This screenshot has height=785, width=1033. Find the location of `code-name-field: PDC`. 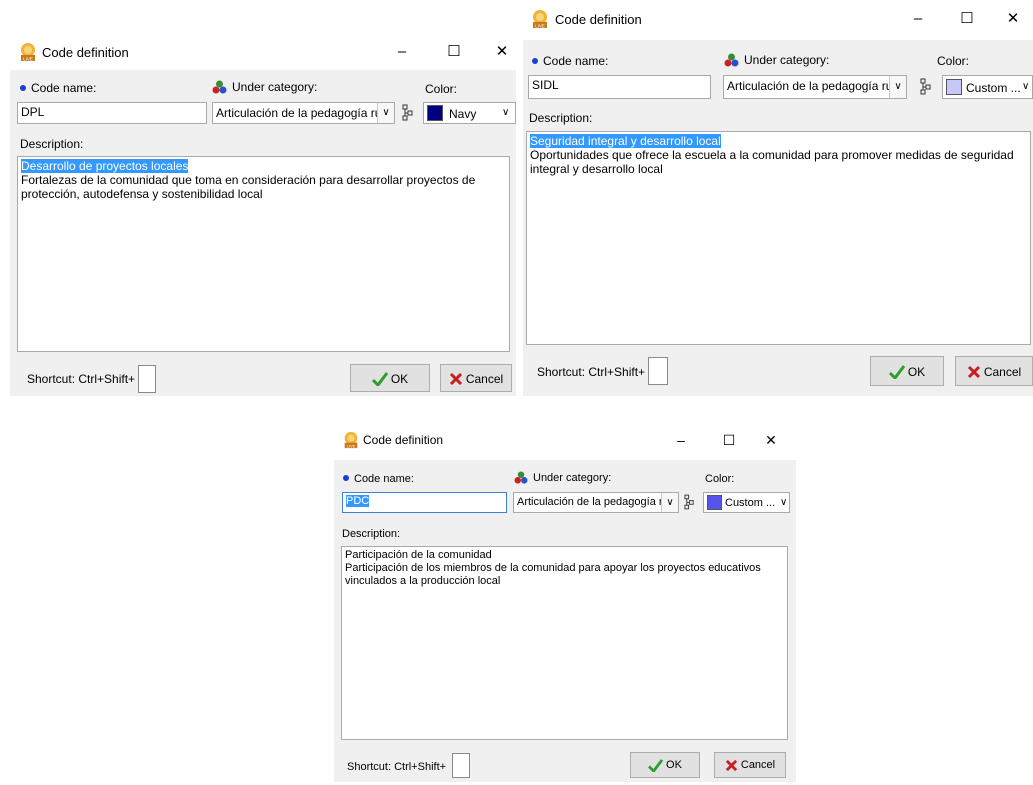

code-name-field: PDC is located at coordinates (424, 502).